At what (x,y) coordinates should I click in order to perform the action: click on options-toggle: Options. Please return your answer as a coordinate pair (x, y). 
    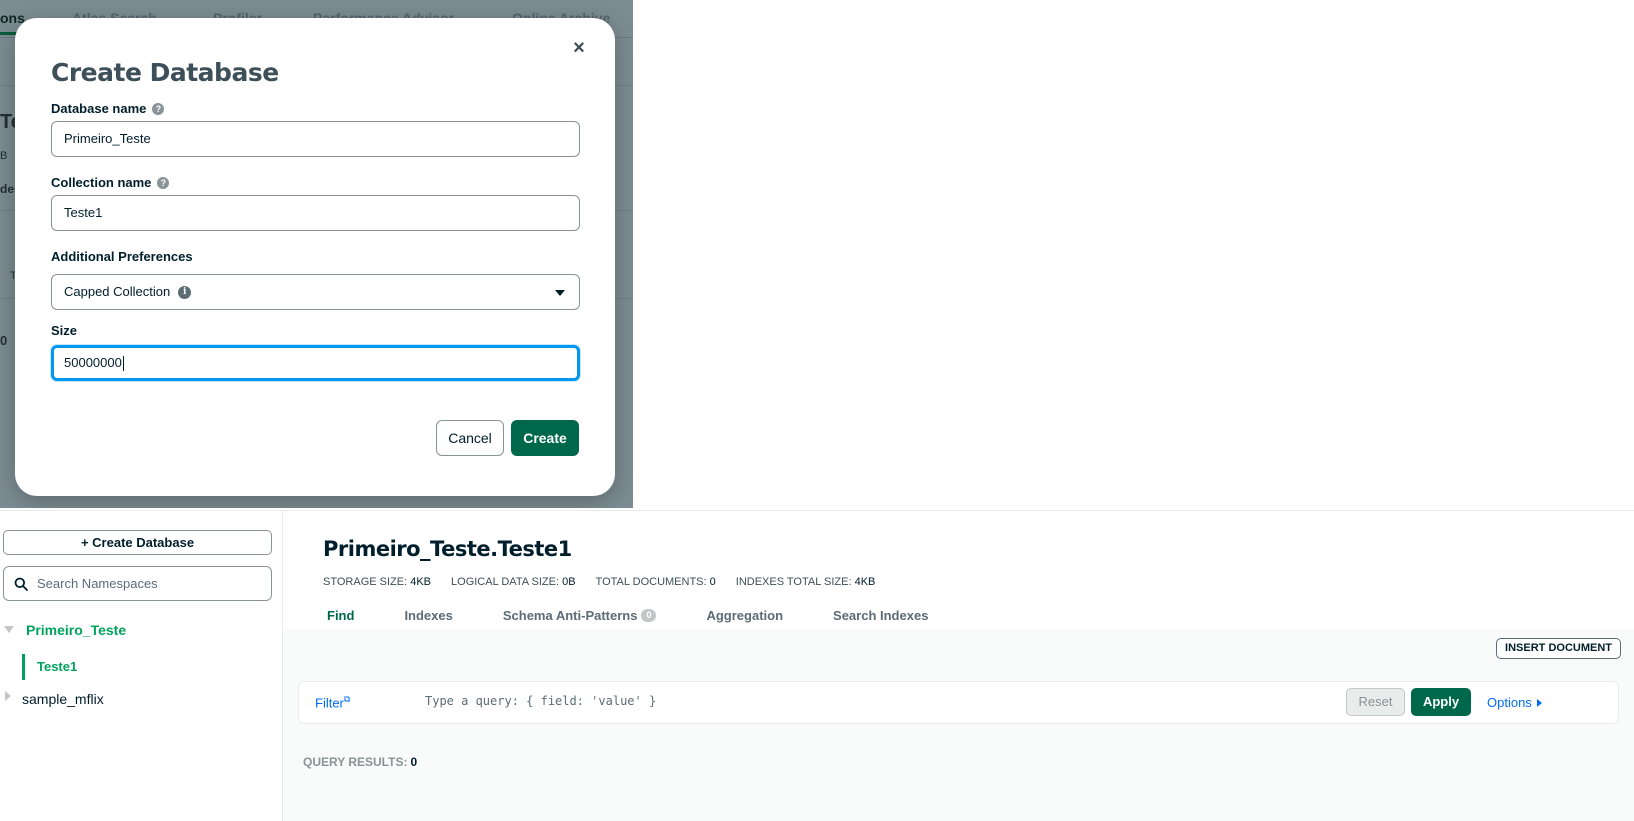
    Looking at the image, I should click on (1514, 702).